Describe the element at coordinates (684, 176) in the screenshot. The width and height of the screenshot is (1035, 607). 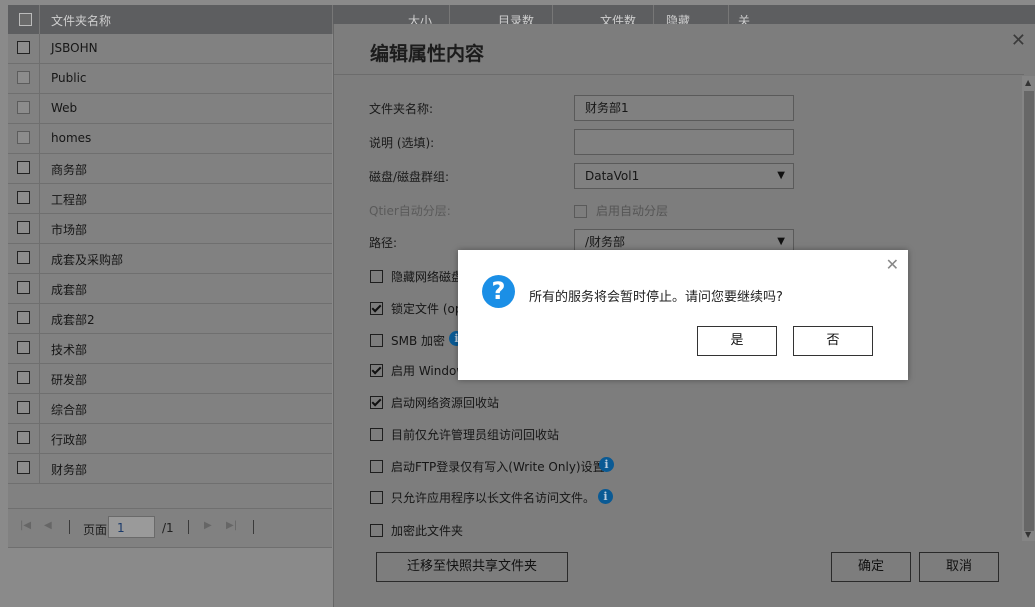
I see `disk-select: DataVol1 ▼` at that location.